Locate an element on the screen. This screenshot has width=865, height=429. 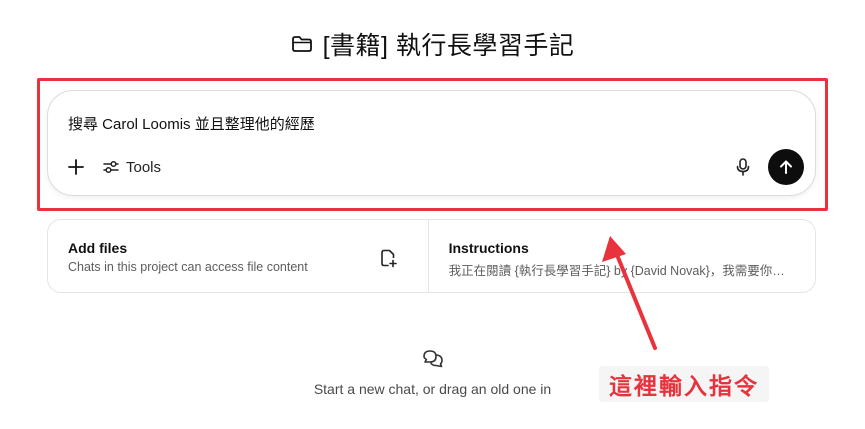
project-header: [書籍] 執行長學習手記 is located at coordinates (432, 44).